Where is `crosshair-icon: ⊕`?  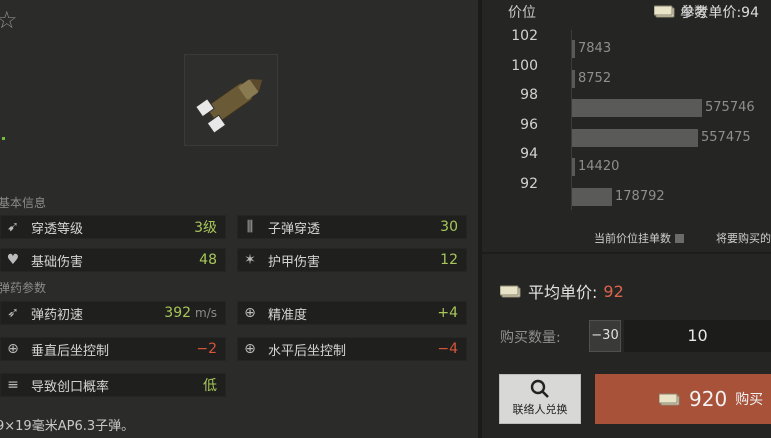
crosshair-icon: ⊕ is located at coordinates (250, 313).